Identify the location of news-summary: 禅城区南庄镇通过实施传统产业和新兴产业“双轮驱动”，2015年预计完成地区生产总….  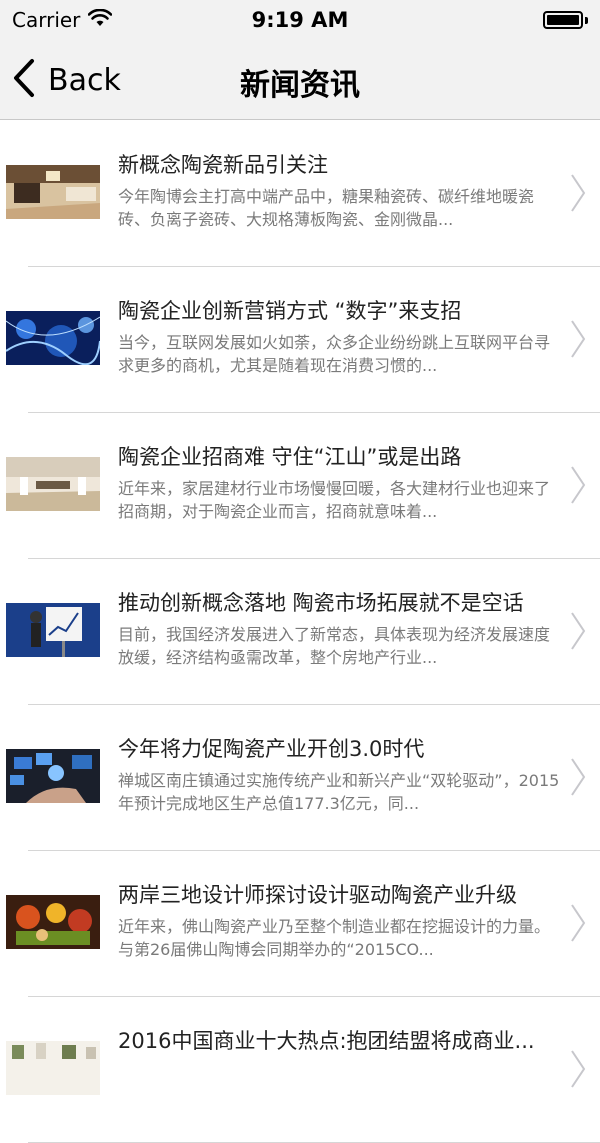
(339, 792).